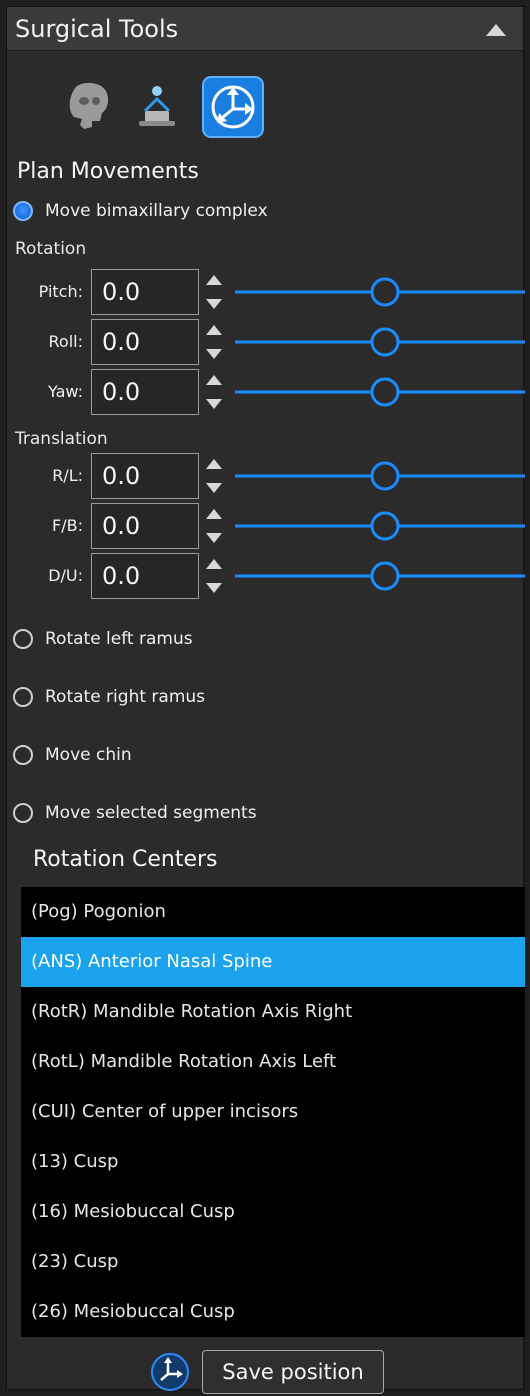 The width and height of the screenshot is (530, 1396). Describe the element at coordinates (145, 292) in the screenshot. I see `pitch-input: 0.0` at that location.